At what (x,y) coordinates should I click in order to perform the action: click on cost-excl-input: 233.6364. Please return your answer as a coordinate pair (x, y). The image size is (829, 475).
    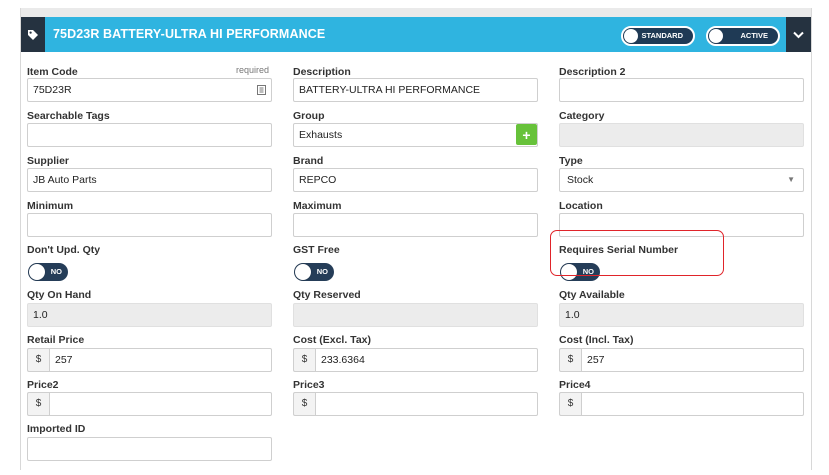
    Looking at the image, I should click on (426, 360).